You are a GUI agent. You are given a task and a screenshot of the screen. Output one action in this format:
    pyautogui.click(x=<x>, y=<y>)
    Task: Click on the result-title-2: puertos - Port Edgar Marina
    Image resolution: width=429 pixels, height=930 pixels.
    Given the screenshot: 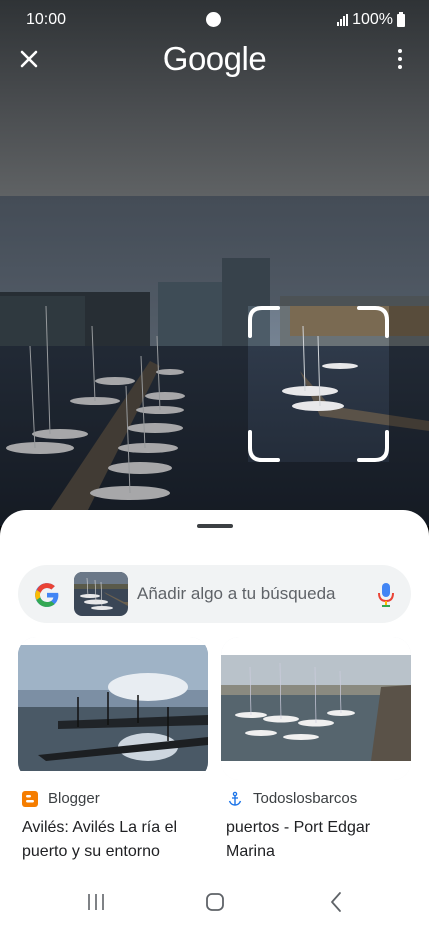 What is the action you would take?
    pyautogui.click(x=316, y=840)
    